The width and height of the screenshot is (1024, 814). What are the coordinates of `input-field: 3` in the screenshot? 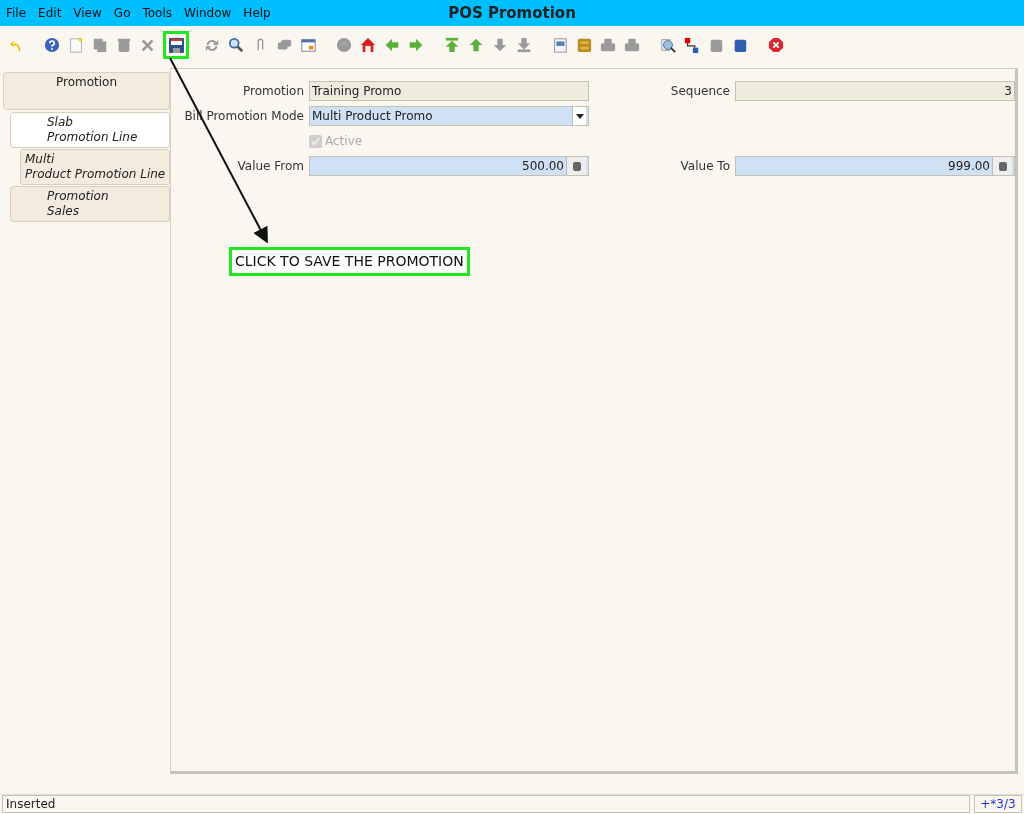 It's located at (875, 91).